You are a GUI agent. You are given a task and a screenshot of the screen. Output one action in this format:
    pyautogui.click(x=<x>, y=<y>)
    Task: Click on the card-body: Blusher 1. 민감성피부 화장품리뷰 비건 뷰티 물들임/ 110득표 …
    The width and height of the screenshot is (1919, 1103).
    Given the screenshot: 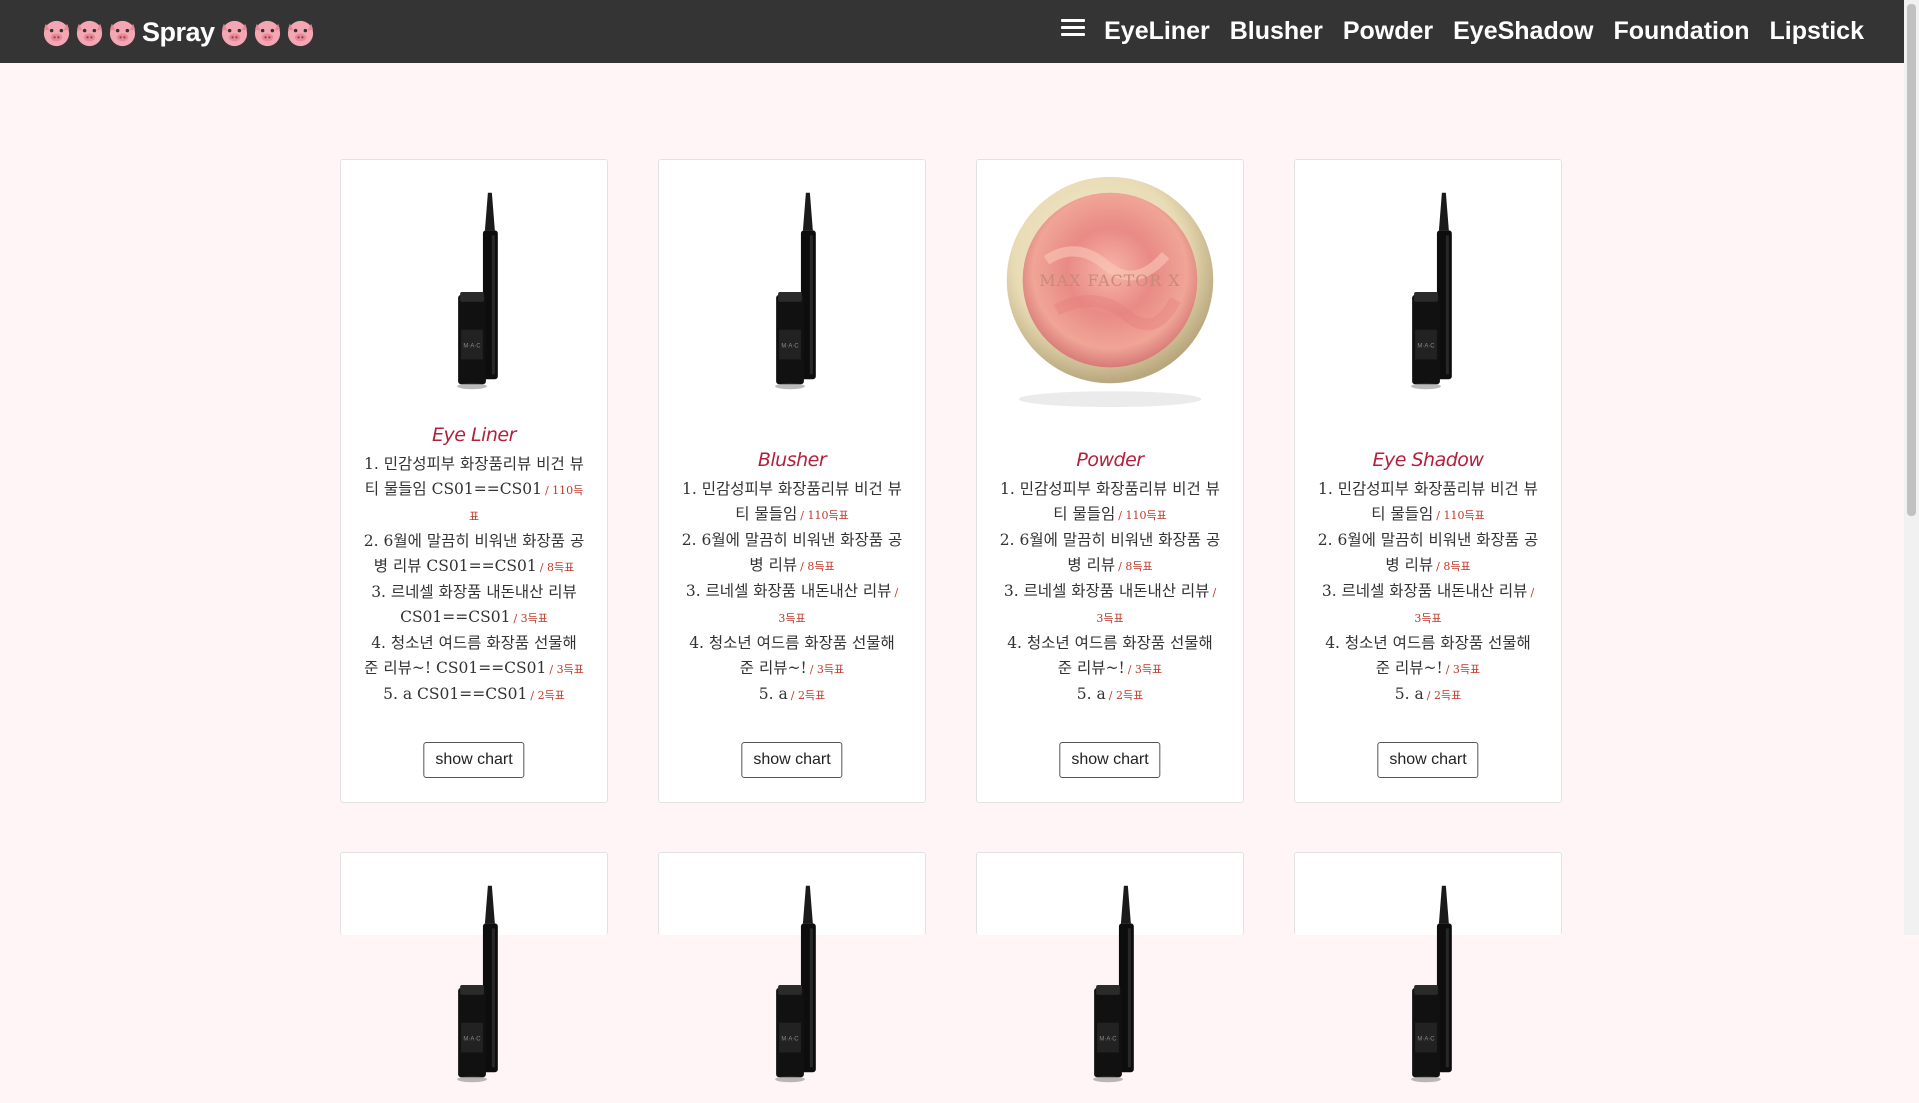 What is the action you would take?
    pyautogui.click(x=792, y=578)
    